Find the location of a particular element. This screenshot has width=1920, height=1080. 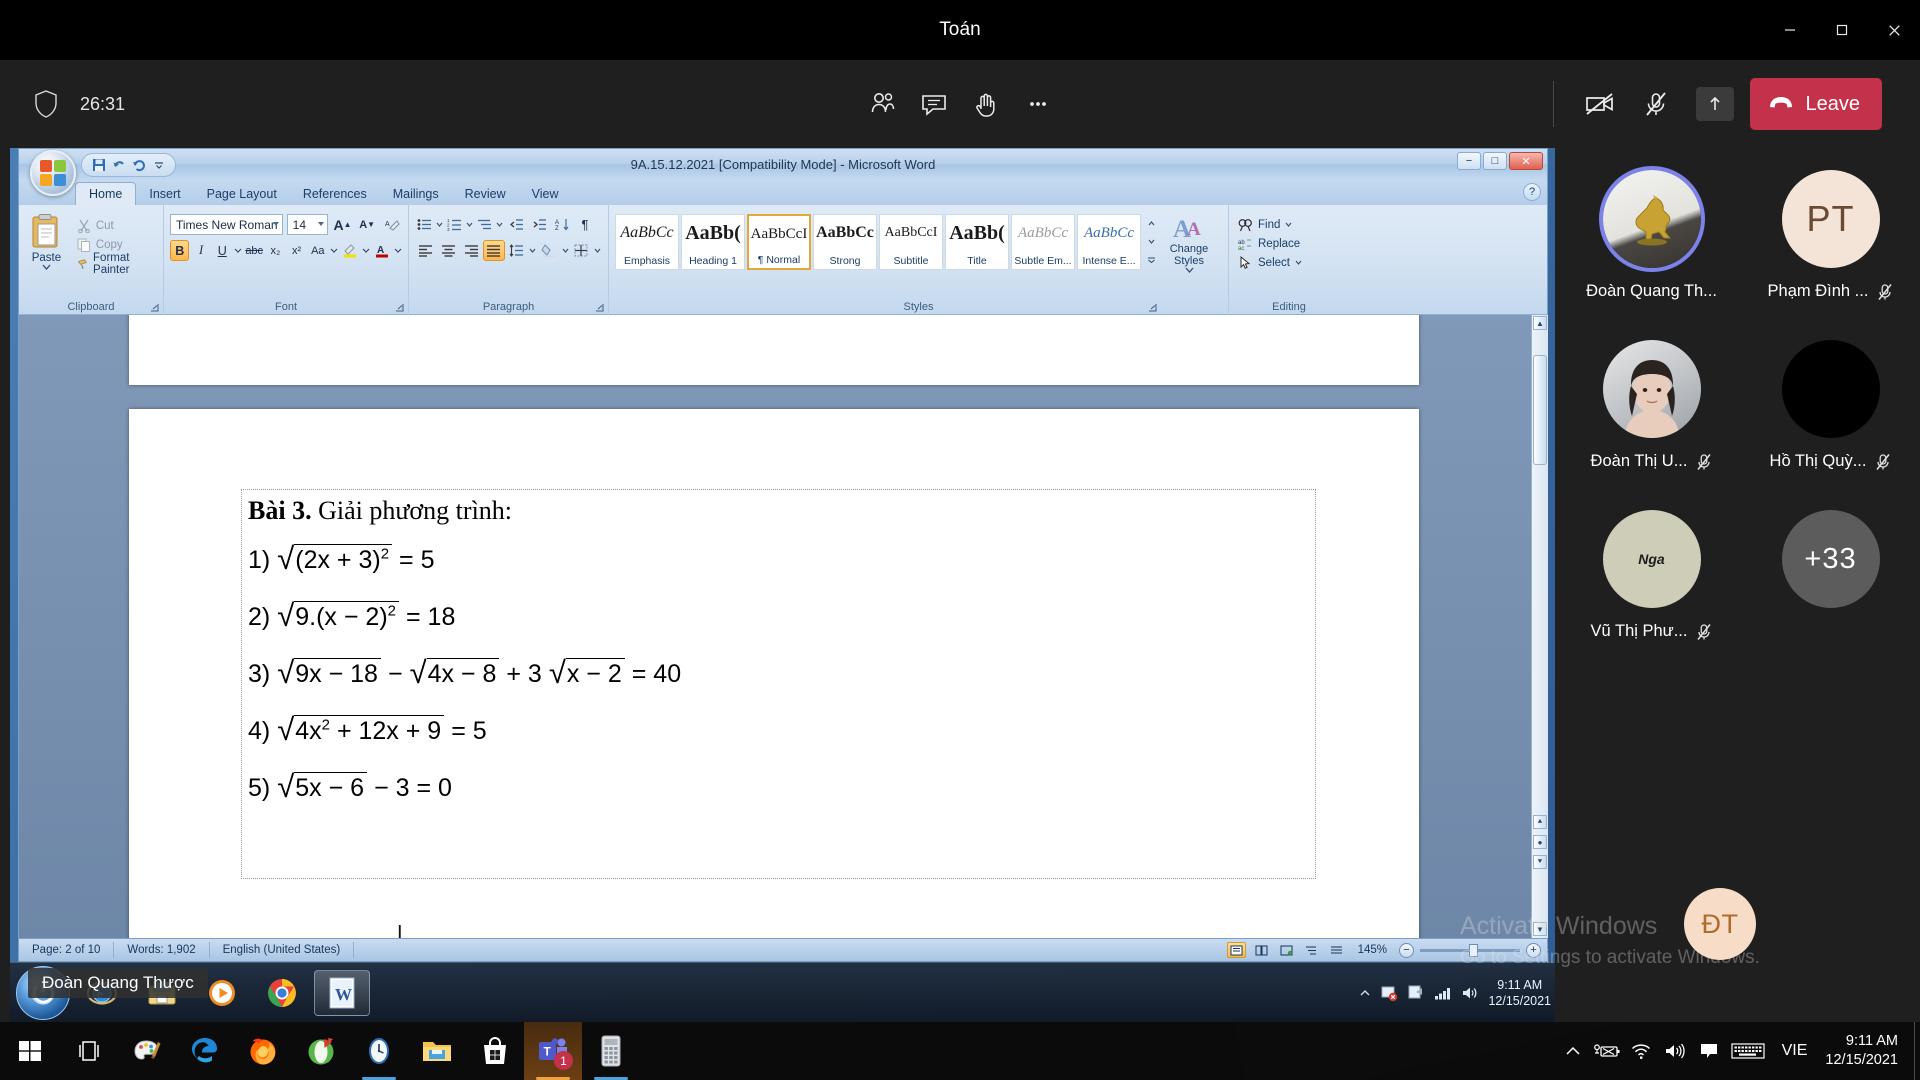

firefox-app-button is located at coordinates (263, 1051).